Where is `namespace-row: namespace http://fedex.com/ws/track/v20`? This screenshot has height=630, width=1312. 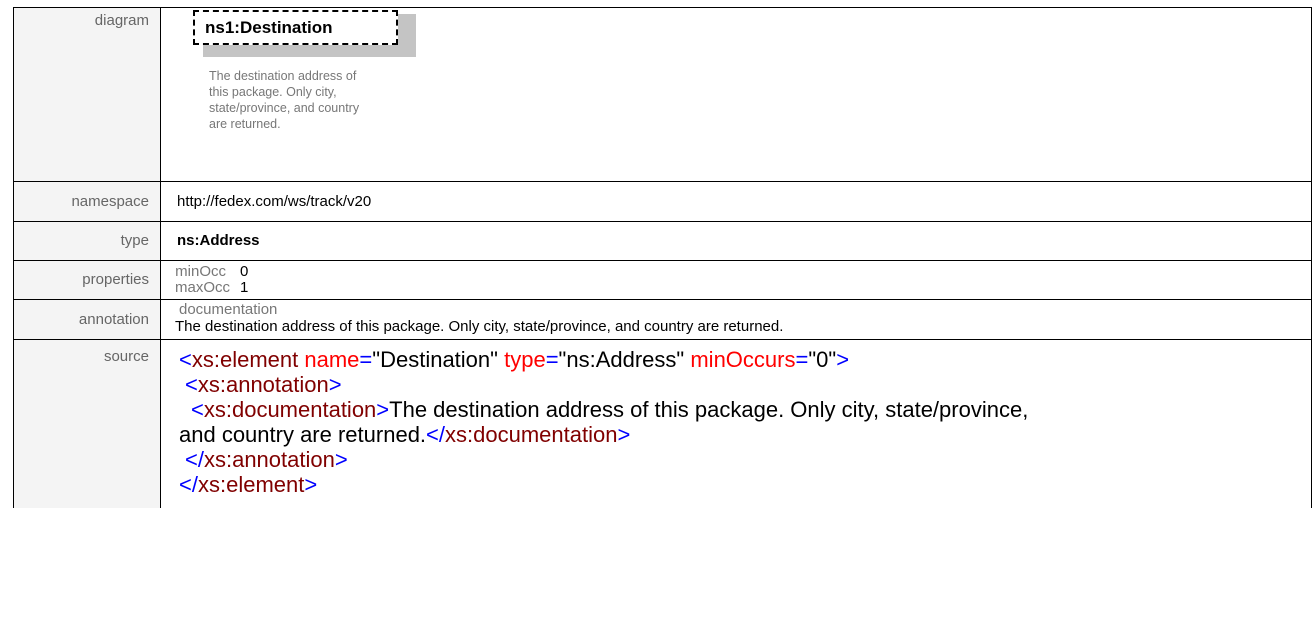 namespace-row: namespace http://fedex.com/ws/track/v20 is located at coordinates (662, 201).